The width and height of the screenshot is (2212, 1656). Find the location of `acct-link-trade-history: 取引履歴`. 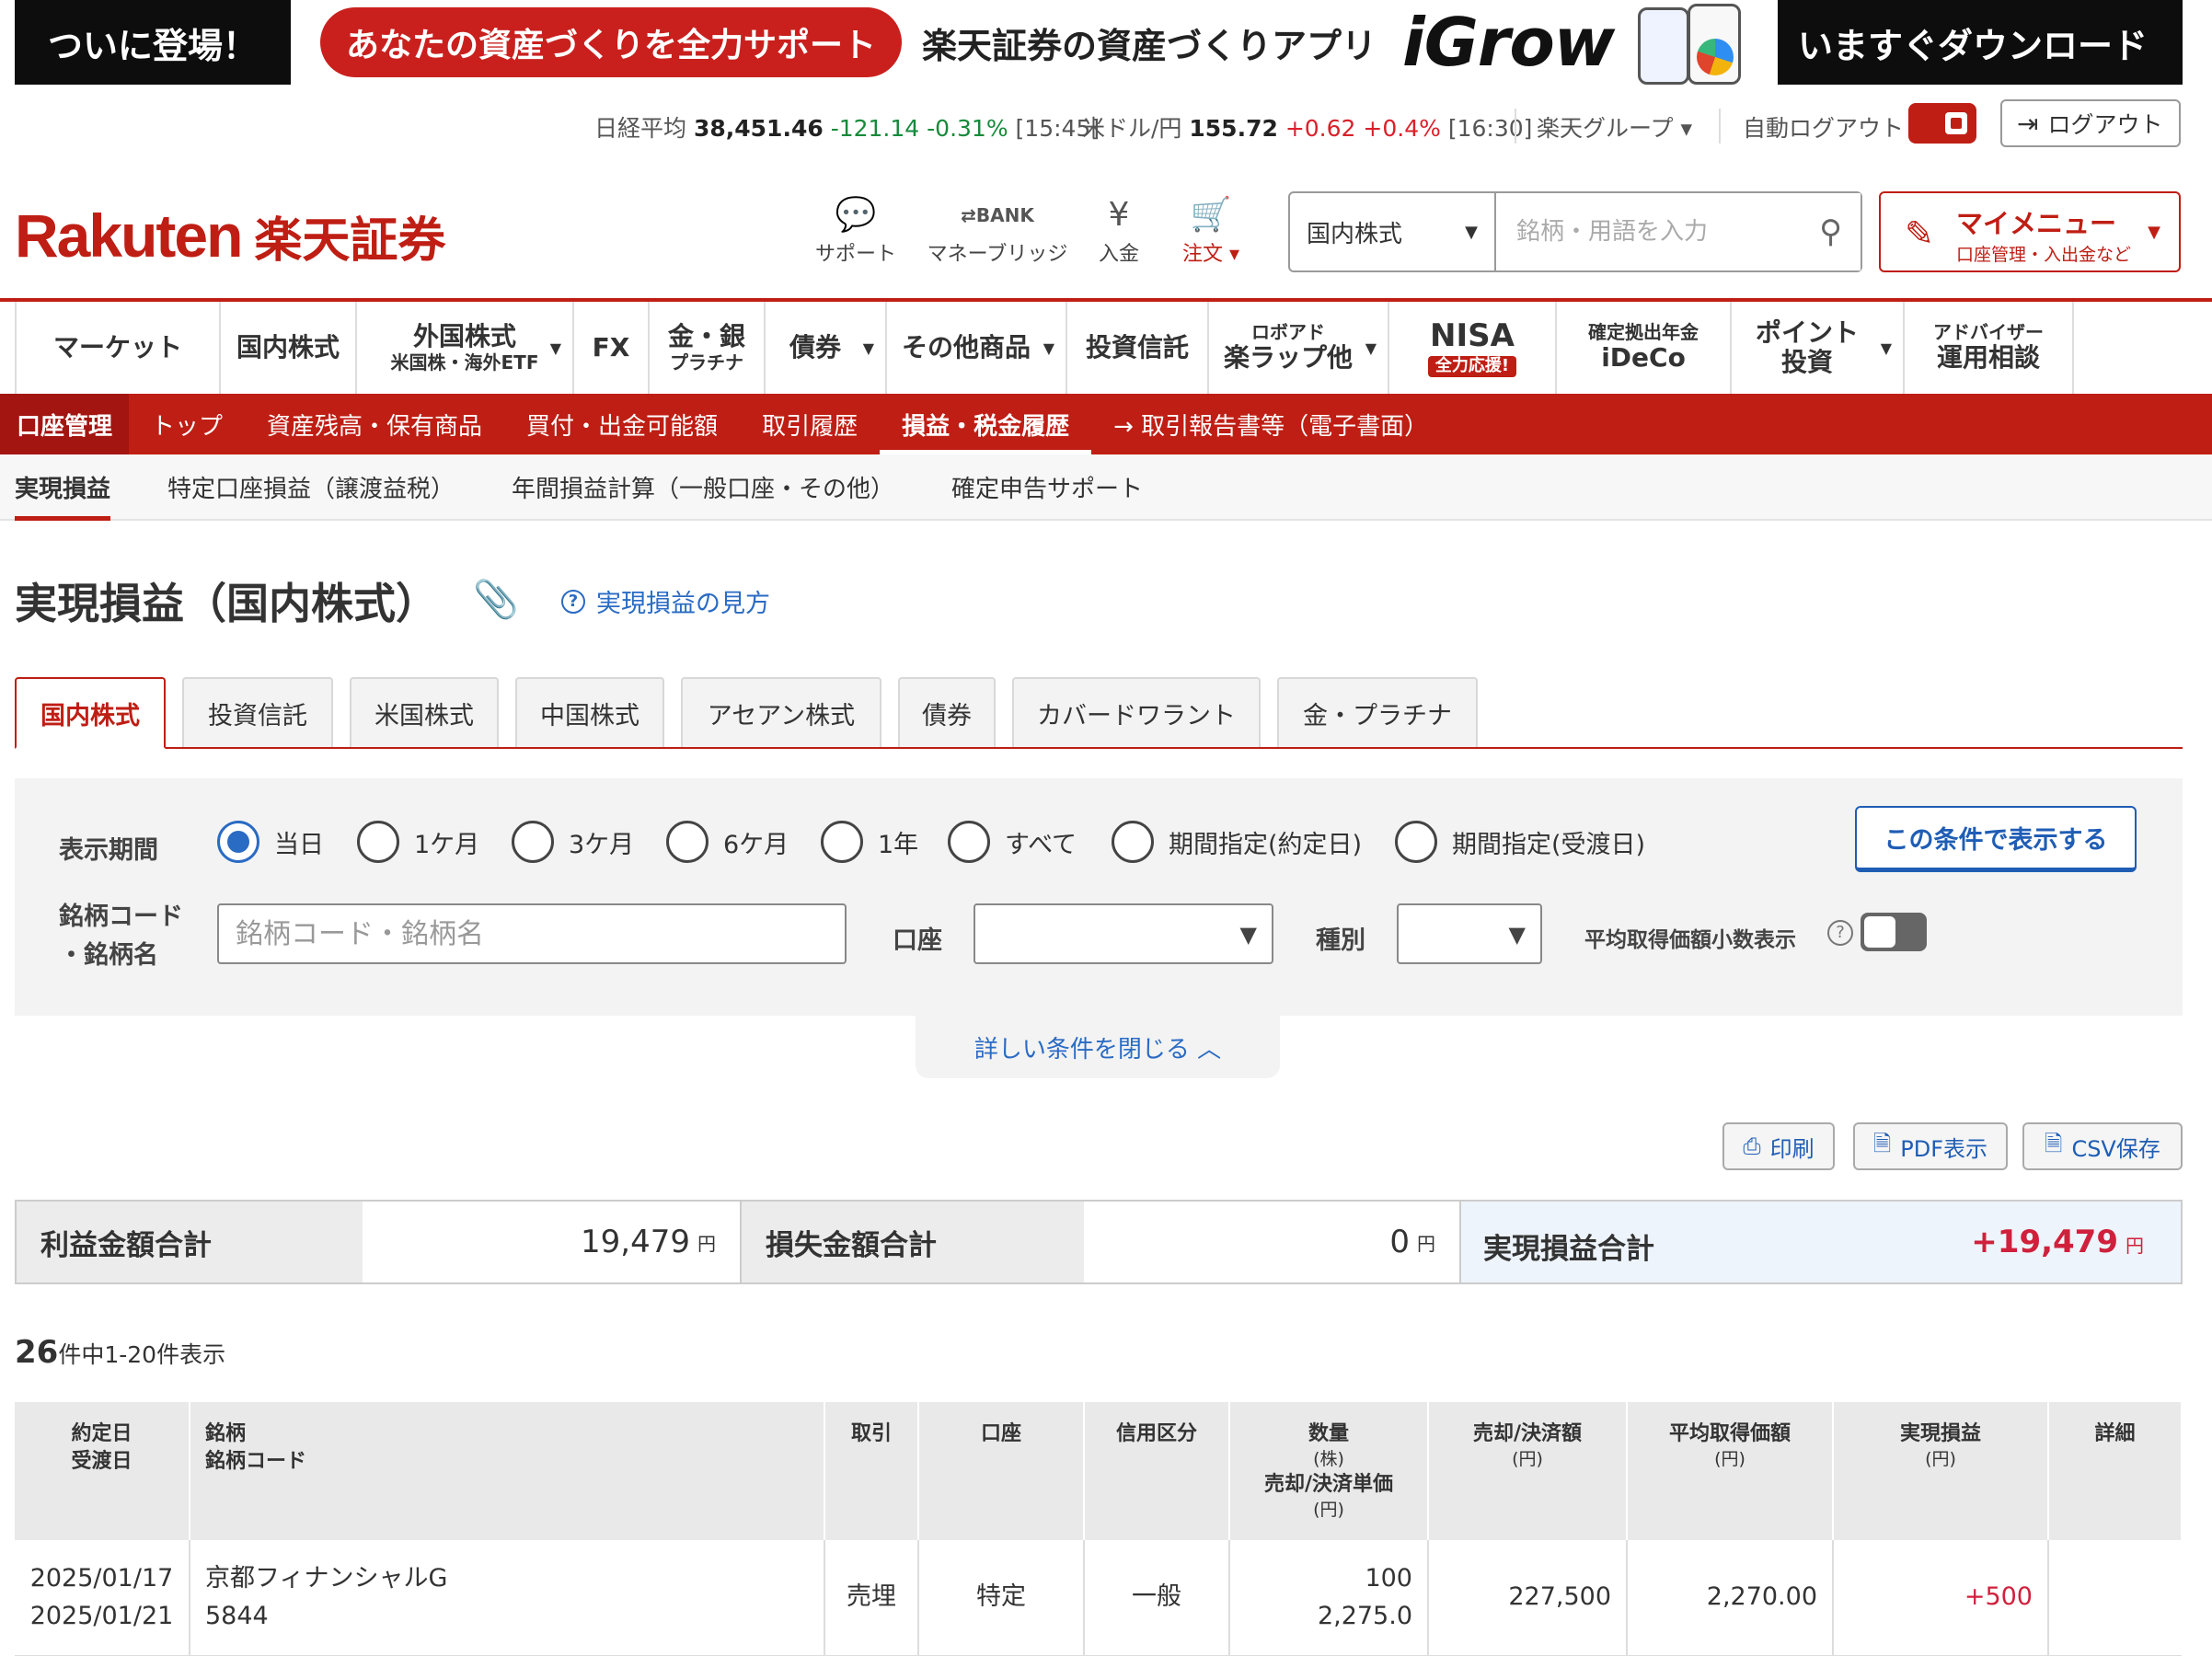

acct-link-trade-history: 取引履歴 is located at coordinates (810, 424).